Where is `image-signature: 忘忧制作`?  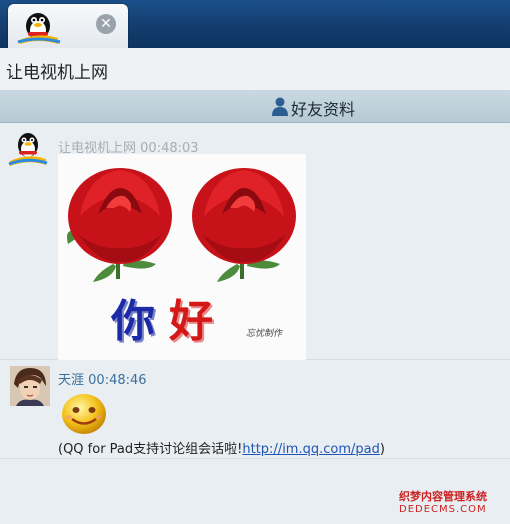 image-signature: 忘忧制作 is located at coordinates (264, 334).